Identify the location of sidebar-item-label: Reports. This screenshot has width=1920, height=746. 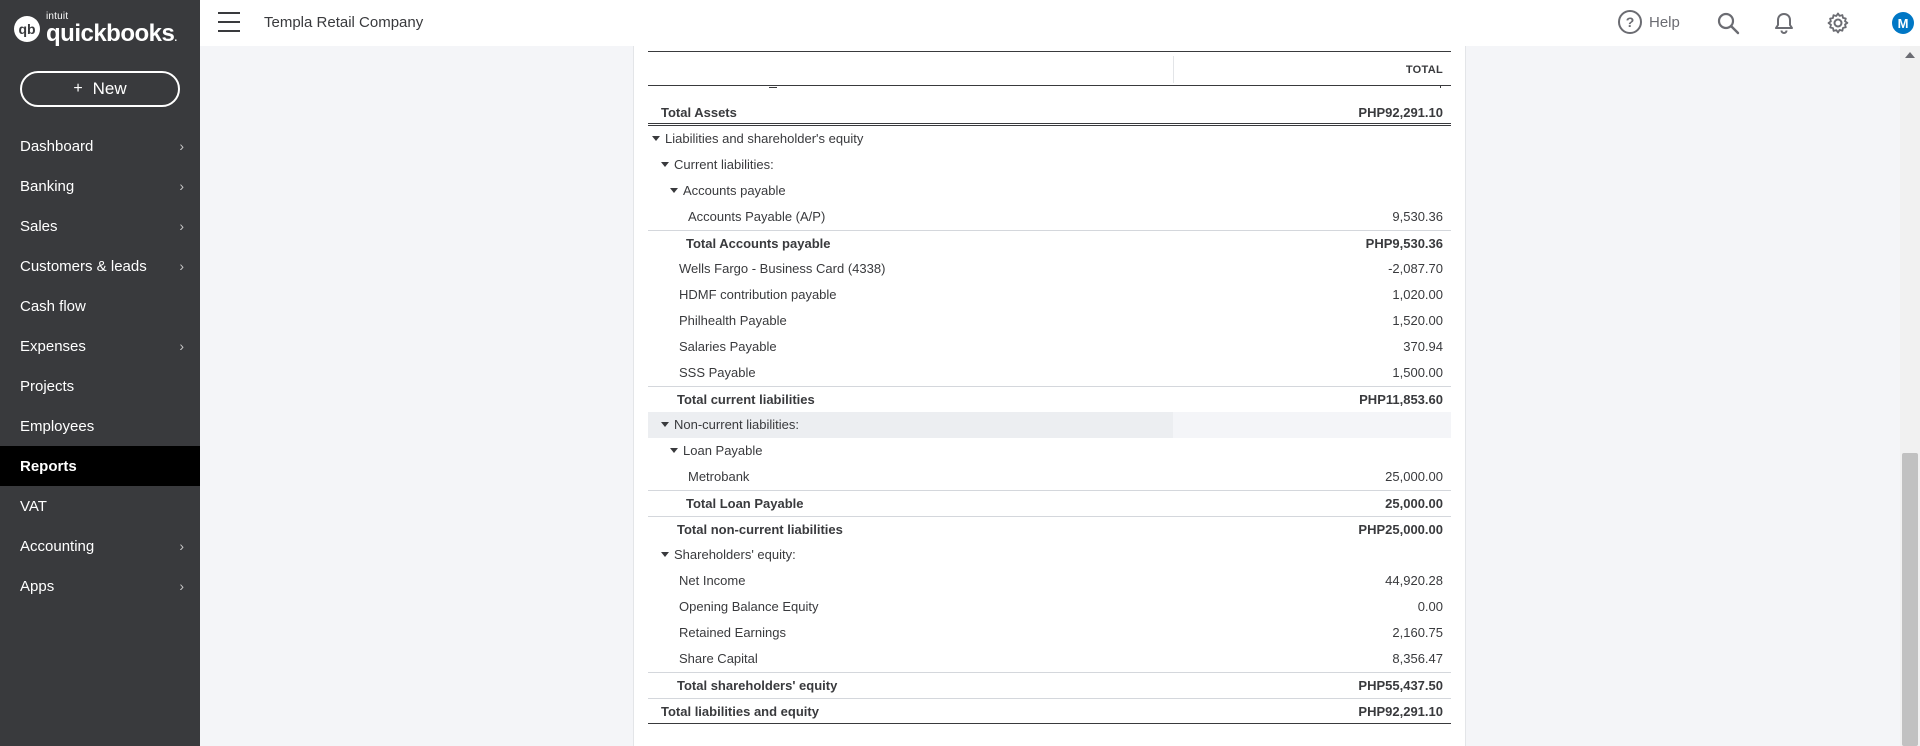
(48, 466).